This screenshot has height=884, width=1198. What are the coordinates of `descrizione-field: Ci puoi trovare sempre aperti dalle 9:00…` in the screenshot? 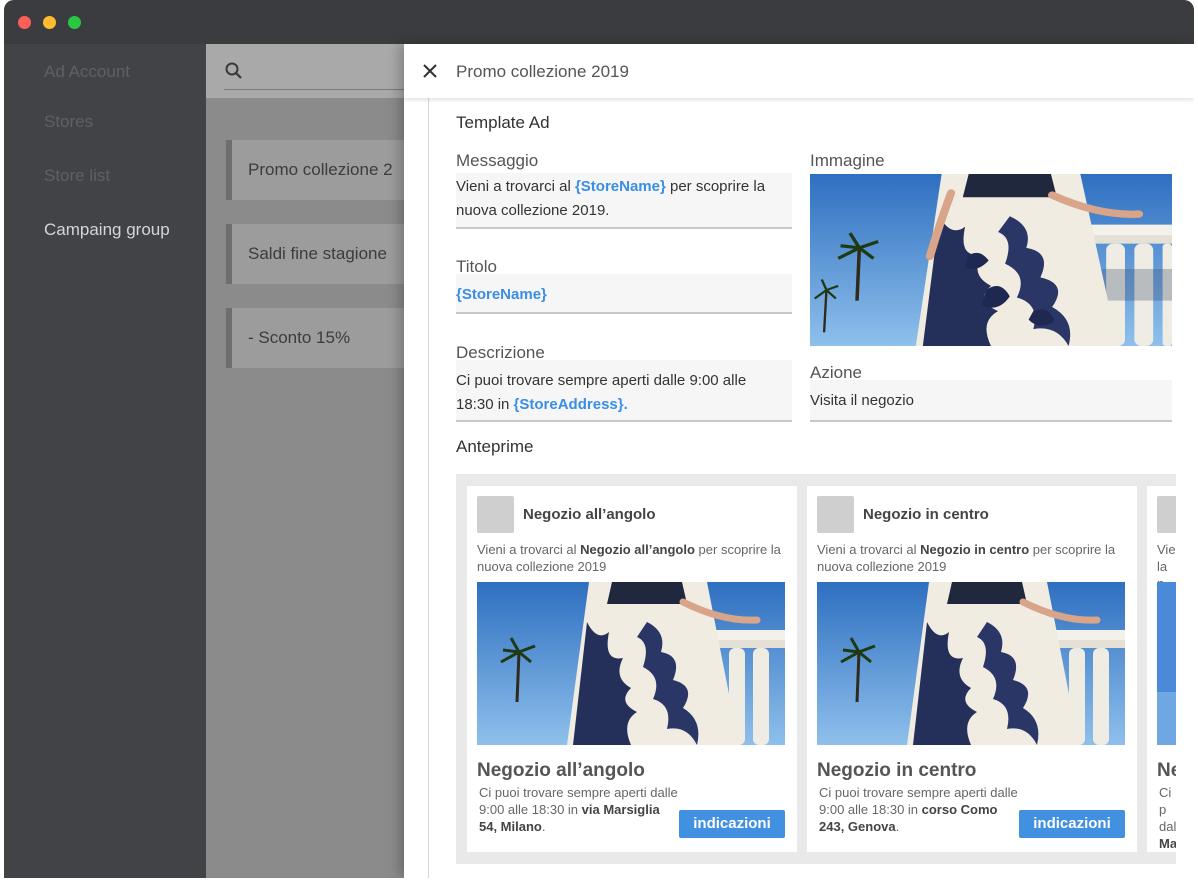 It's located at (624, 391).